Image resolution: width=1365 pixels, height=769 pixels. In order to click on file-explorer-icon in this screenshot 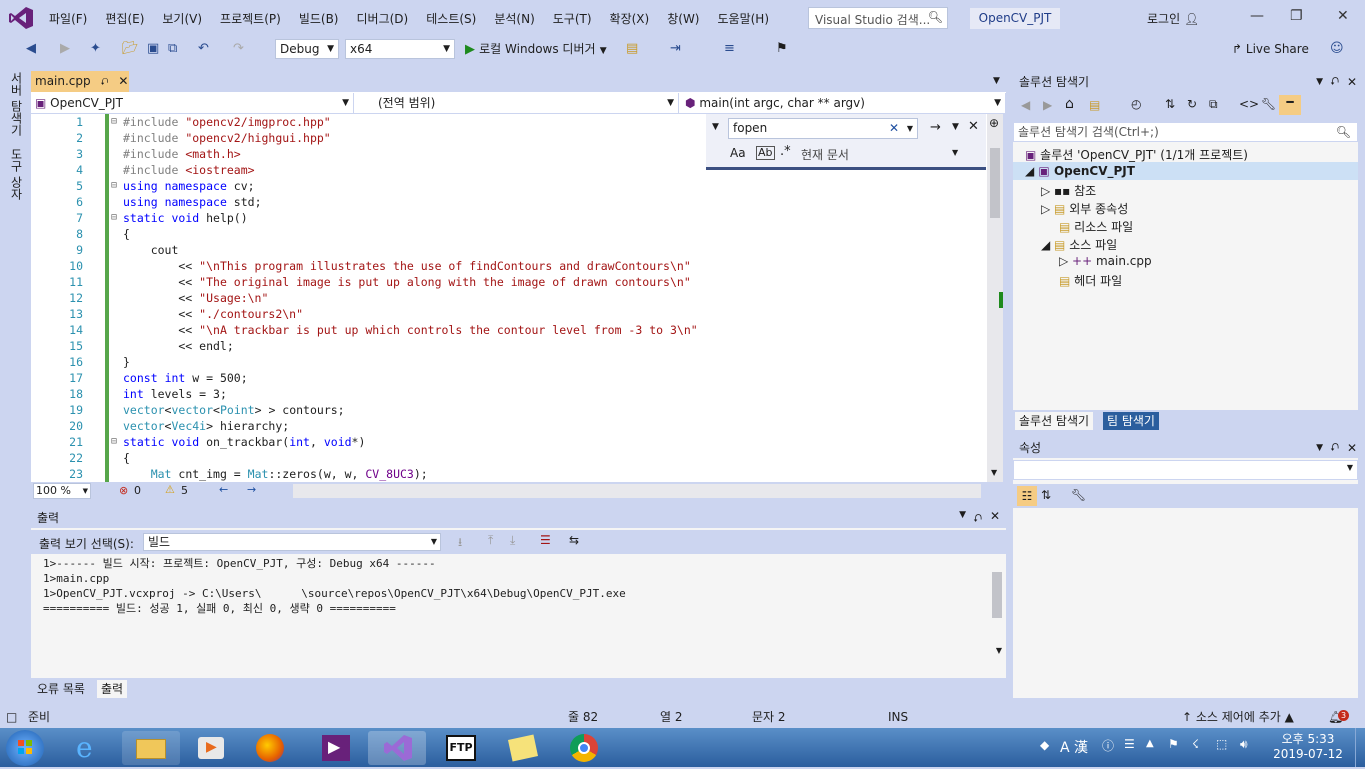, I will do `click(151, 748)`.